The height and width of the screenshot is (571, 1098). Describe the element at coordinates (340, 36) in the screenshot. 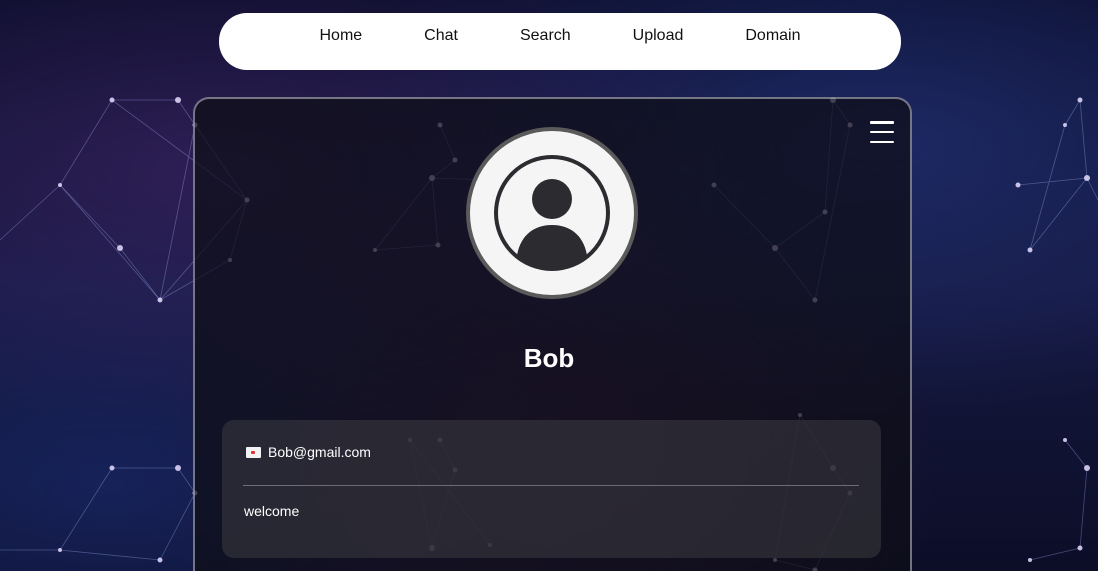

I see `nav-home-link: Home` at that location.